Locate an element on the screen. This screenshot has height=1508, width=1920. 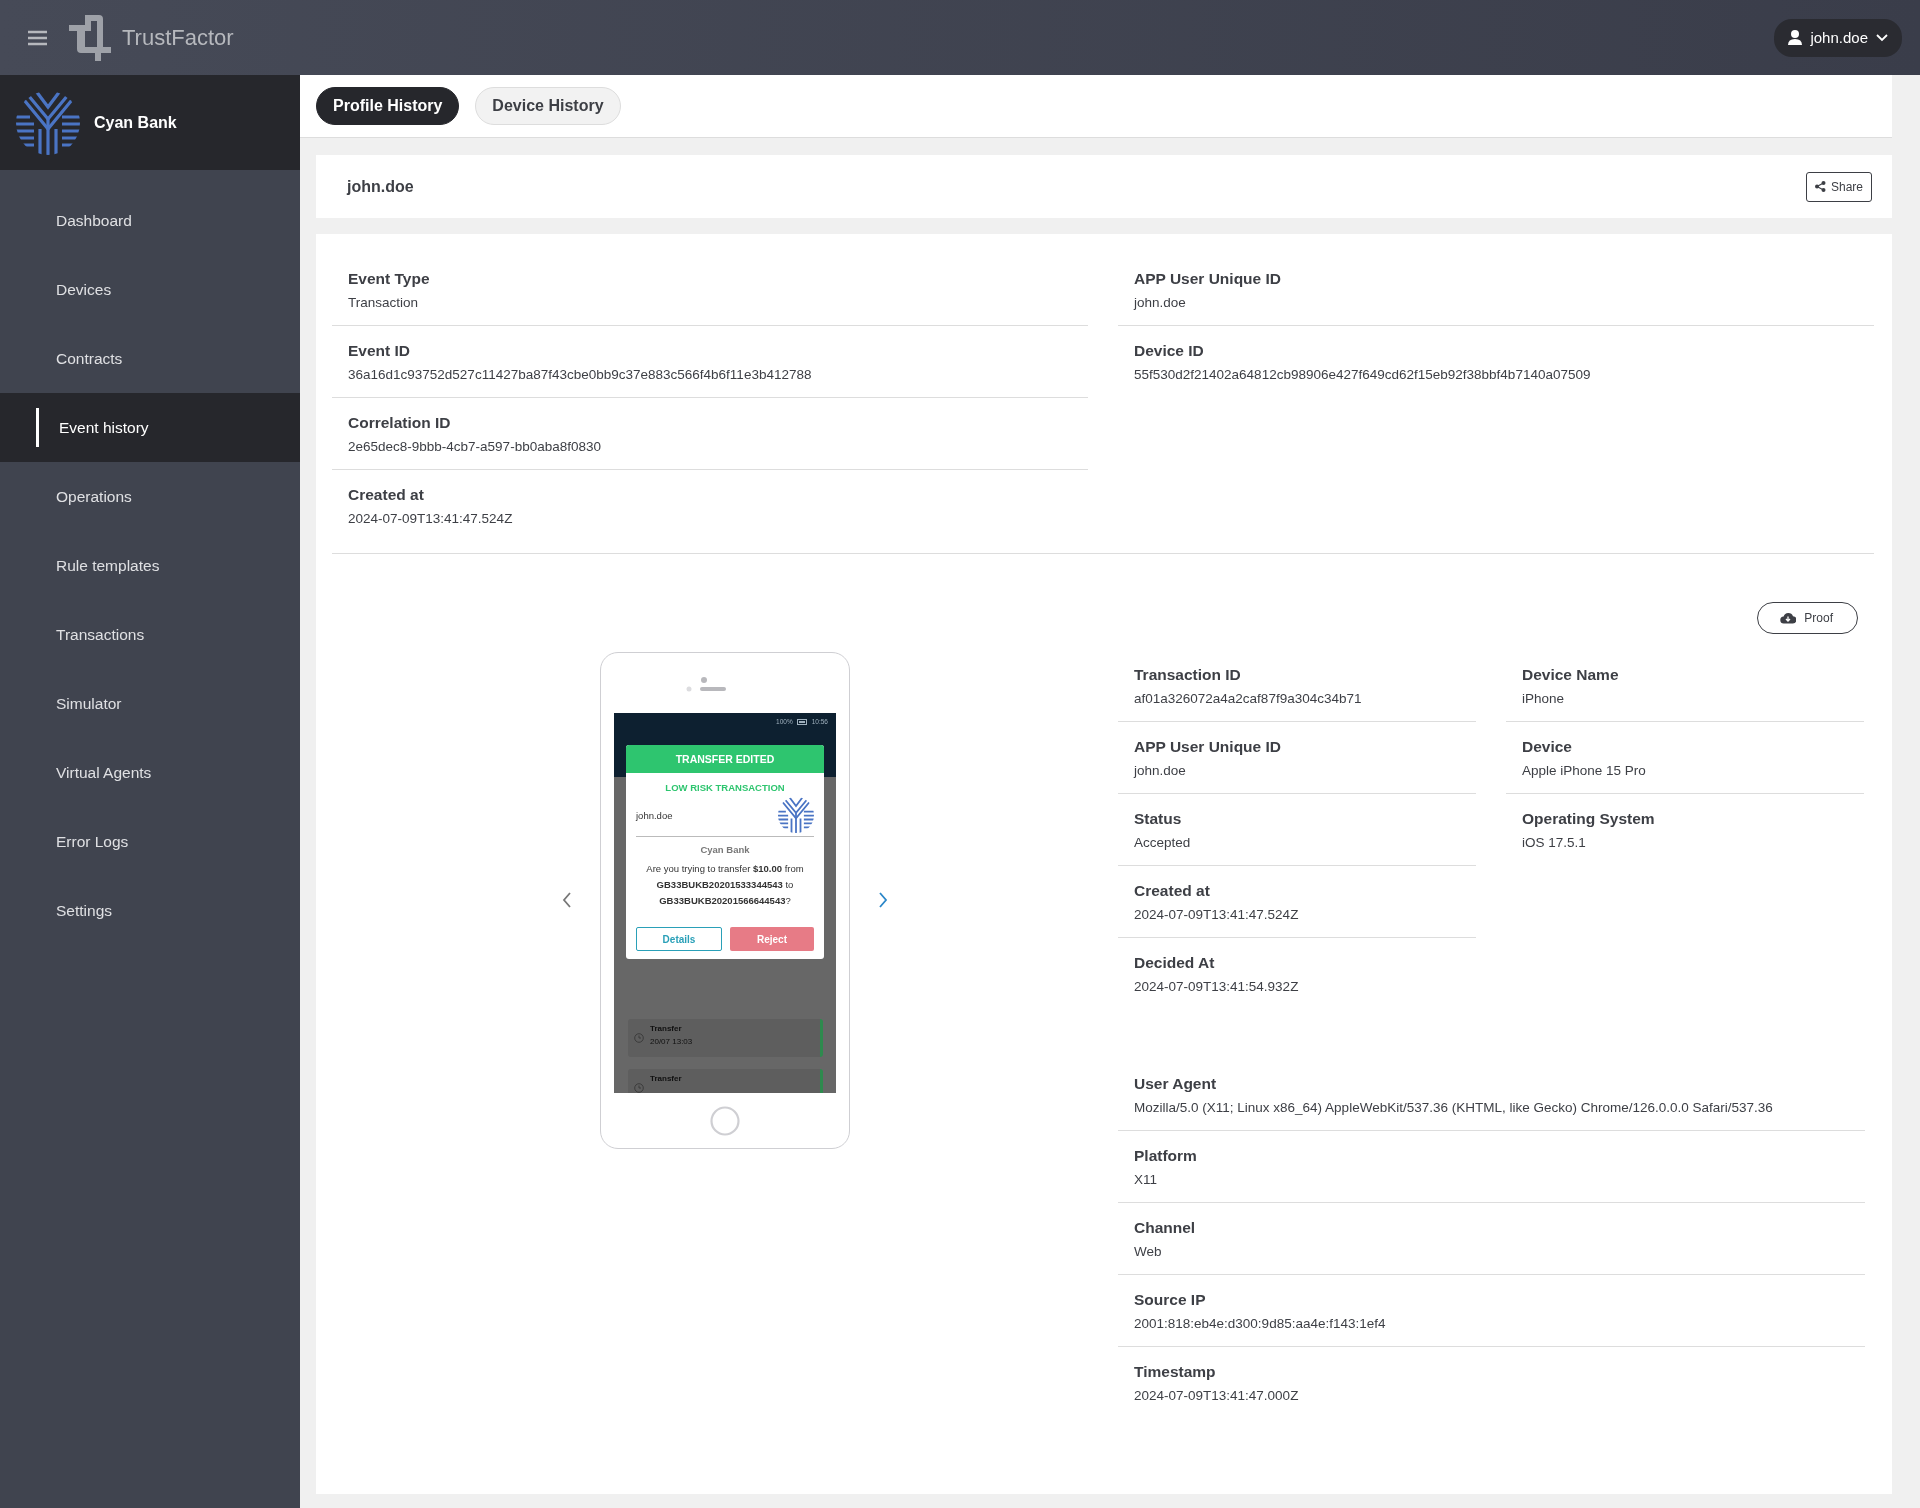
field-value: Transaction is located at coordinates (383, 302).